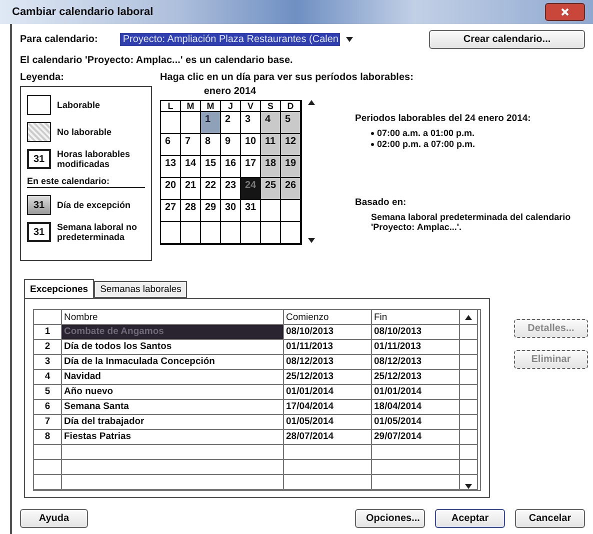 The width and height of the screenshot is (593, 534). What do you see at coordinates (416, 407) in the screenshot?
I see `table-cell: 18/04/2014` at bounding box center [416, 407].